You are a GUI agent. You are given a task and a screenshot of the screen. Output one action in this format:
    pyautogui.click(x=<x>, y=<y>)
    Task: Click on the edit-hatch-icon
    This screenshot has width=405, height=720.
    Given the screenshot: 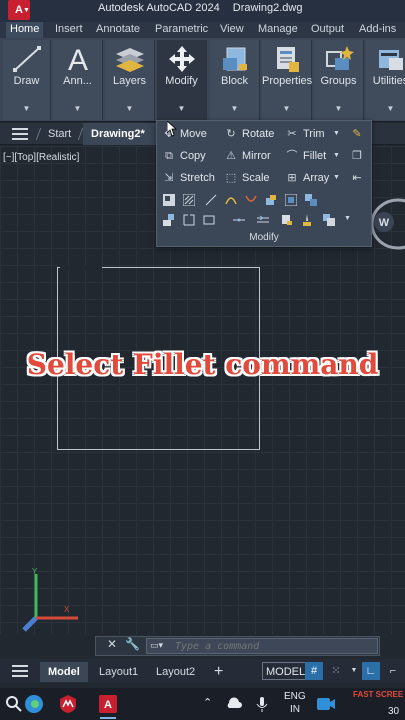 What is the action you would take?
    pyautogui.click(x=189, y=200)
    